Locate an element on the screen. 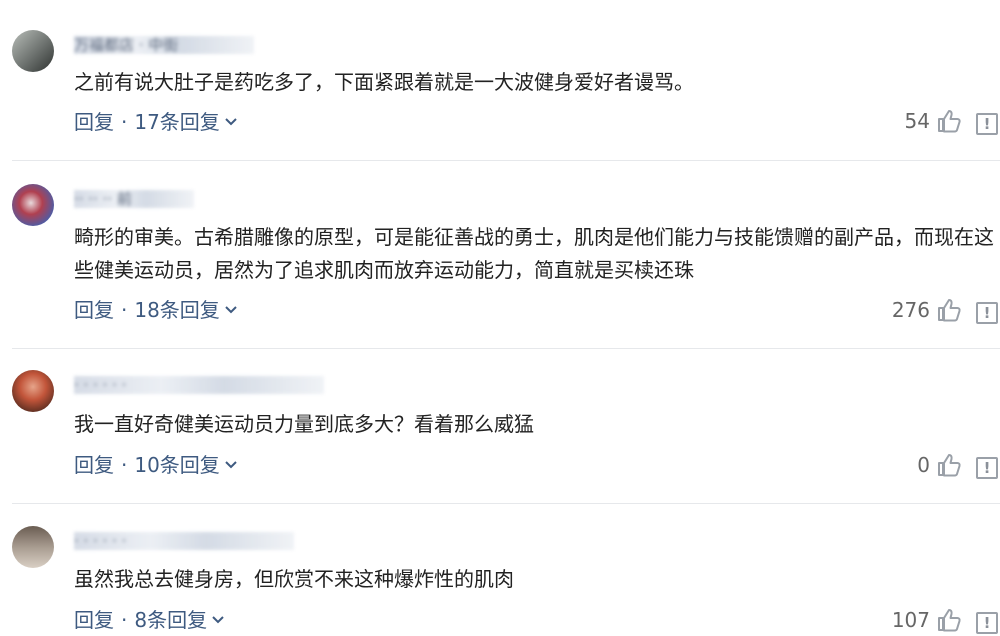 The height and width of the screenshot is (636, 1000). comment-text: 之前有说大肚子是药吃多了，下面紧跟着就是一大波健身爱好者谩骂。 is located at coordinates (384, 82).